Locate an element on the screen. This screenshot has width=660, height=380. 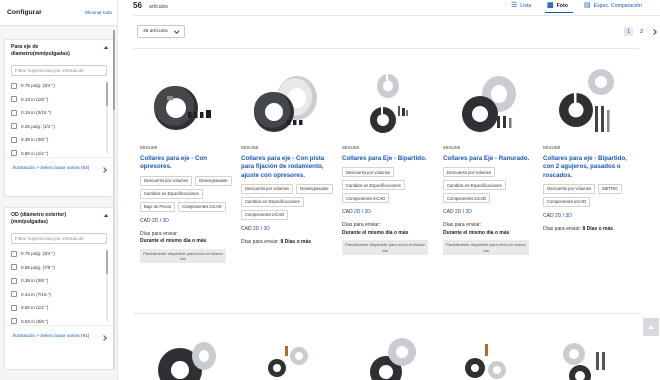
filter-panel-header: OD (diámetro exterior) (mm/pulgadas) is located at coordinates (59, 217).